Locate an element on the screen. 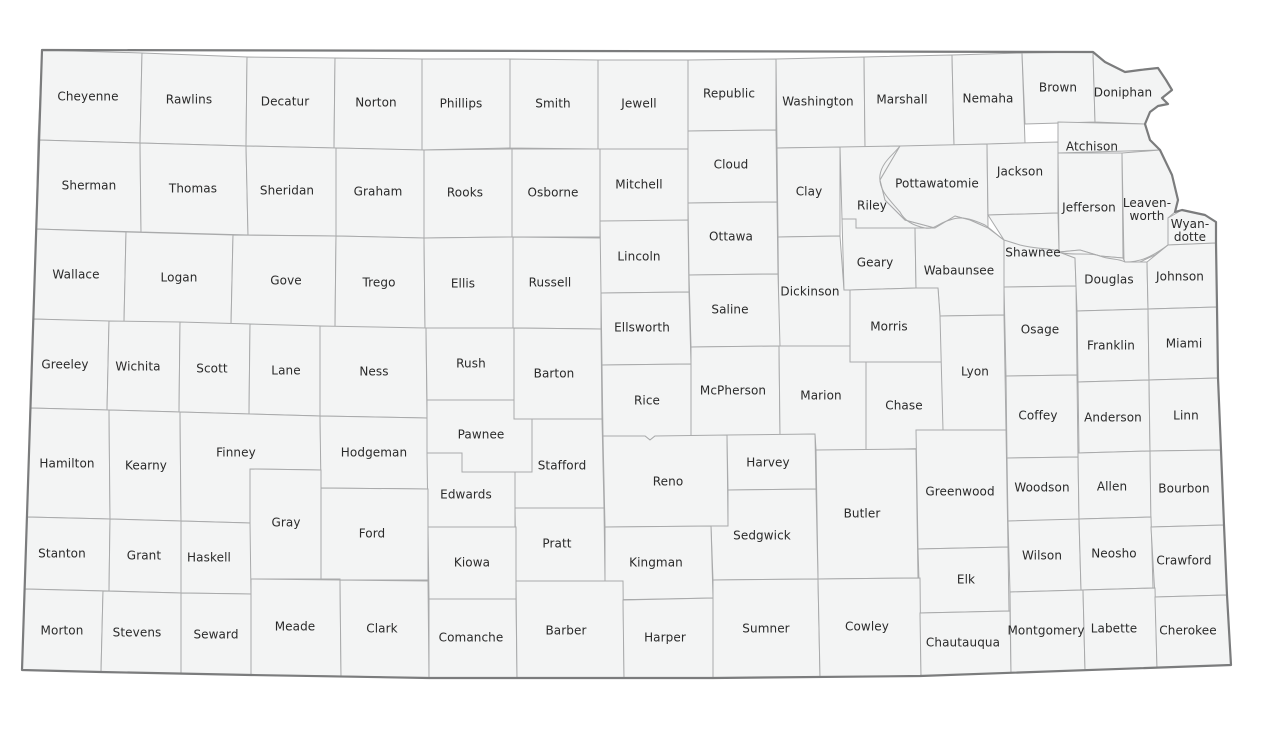  county-label-kingman: Kingman is located at coordinates (656, 563).